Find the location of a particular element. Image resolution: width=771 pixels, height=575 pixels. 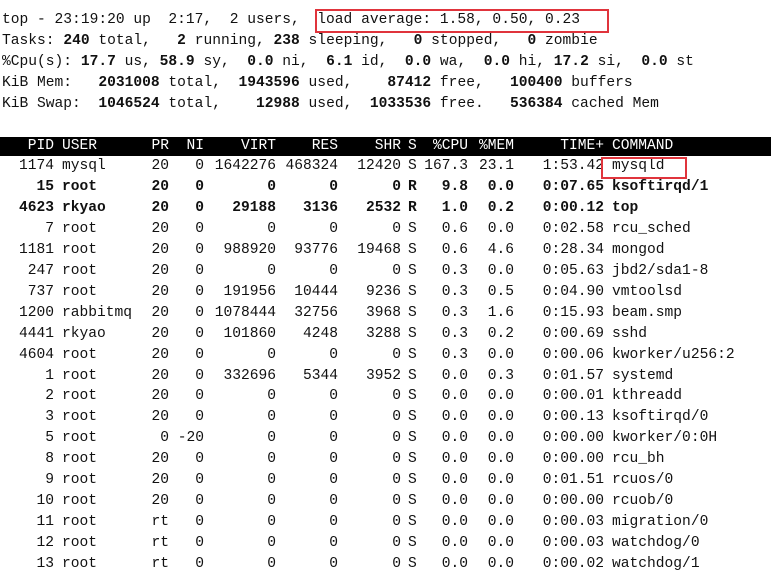

cell-pid: 4623 is located at coordinates (36, 207).